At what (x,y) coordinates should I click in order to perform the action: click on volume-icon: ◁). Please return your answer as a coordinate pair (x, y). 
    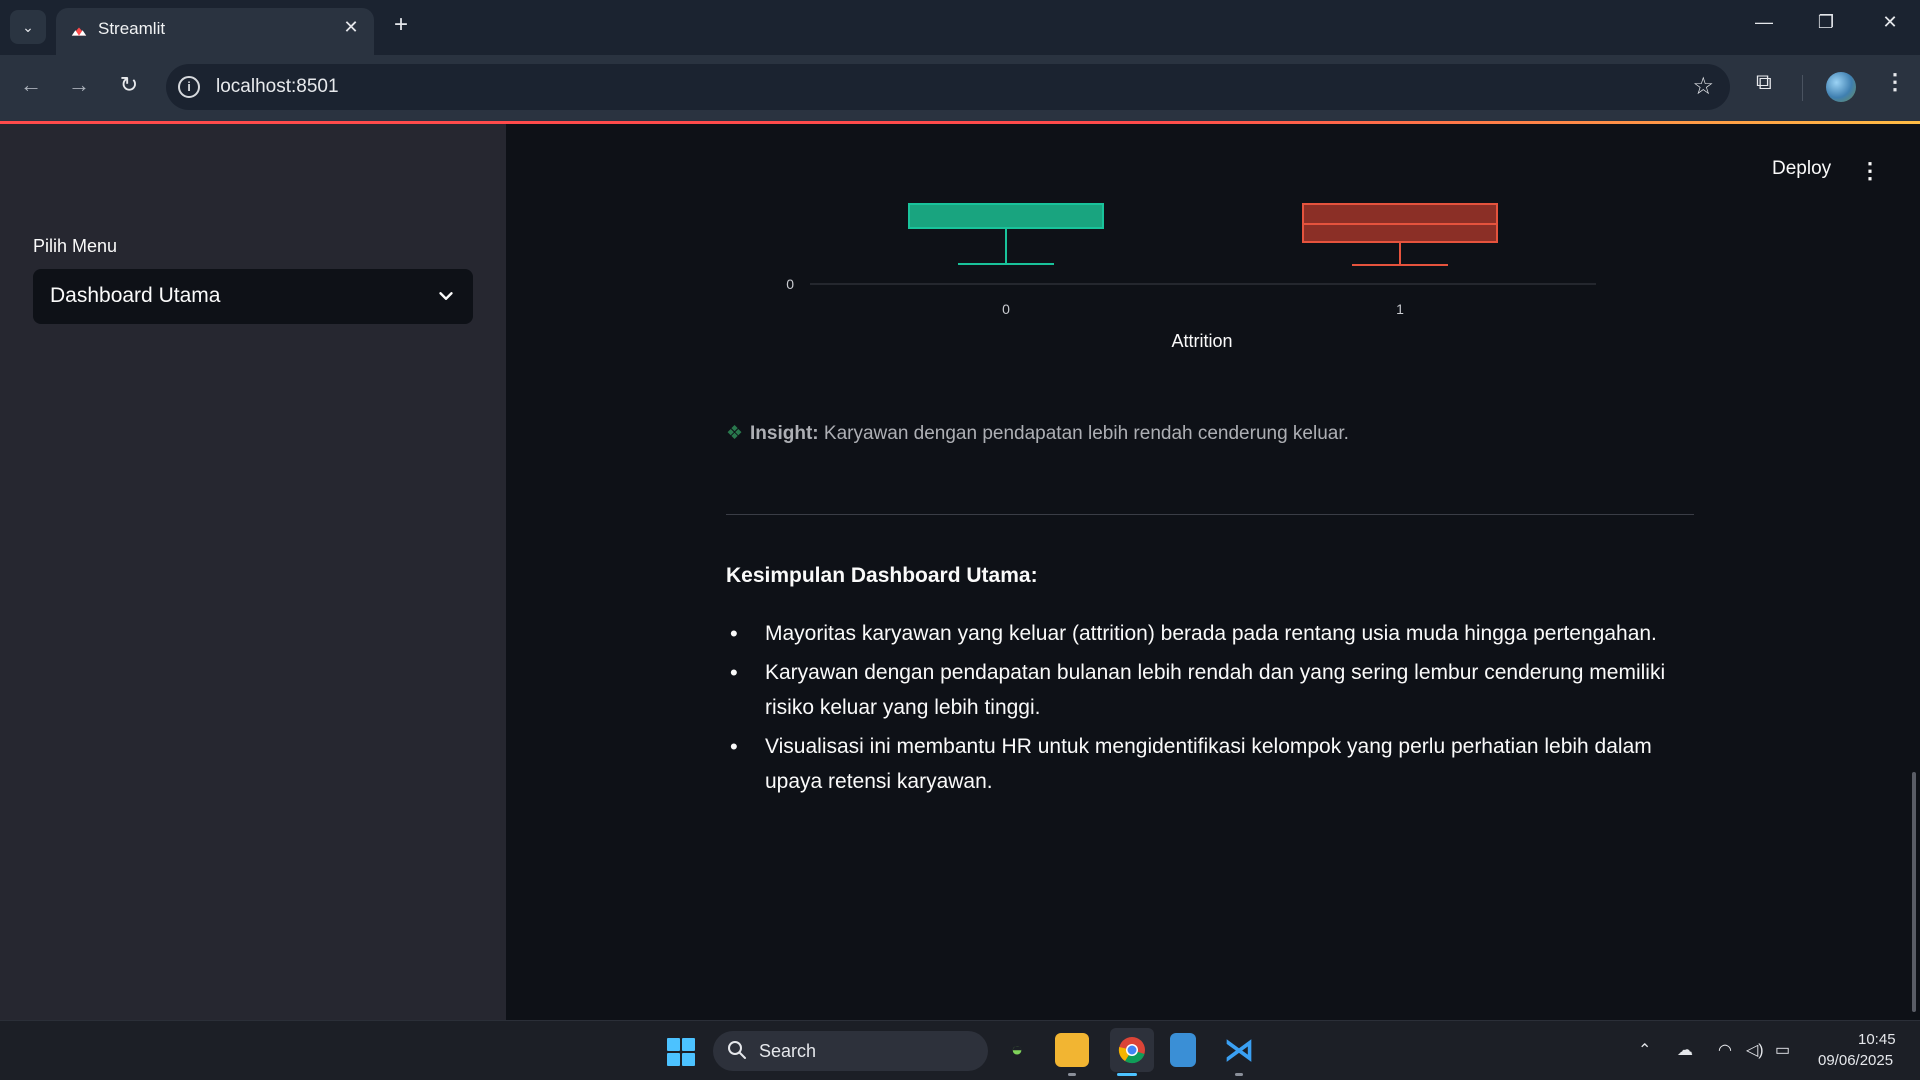
    Looking at the image, I should click on (1755, 1050).